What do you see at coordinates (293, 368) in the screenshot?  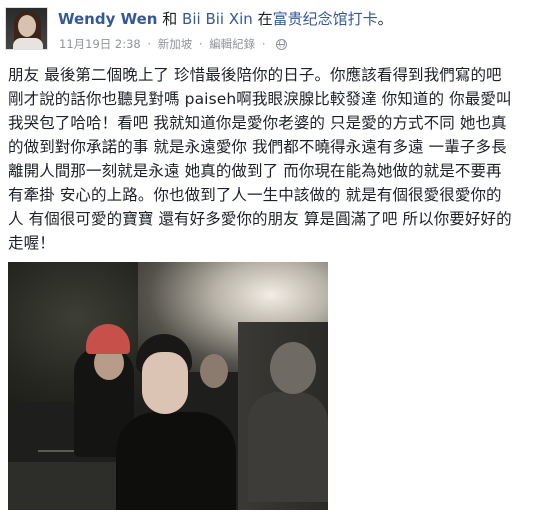 I see `photo-person-right-head` at bounding box center [293, 368].